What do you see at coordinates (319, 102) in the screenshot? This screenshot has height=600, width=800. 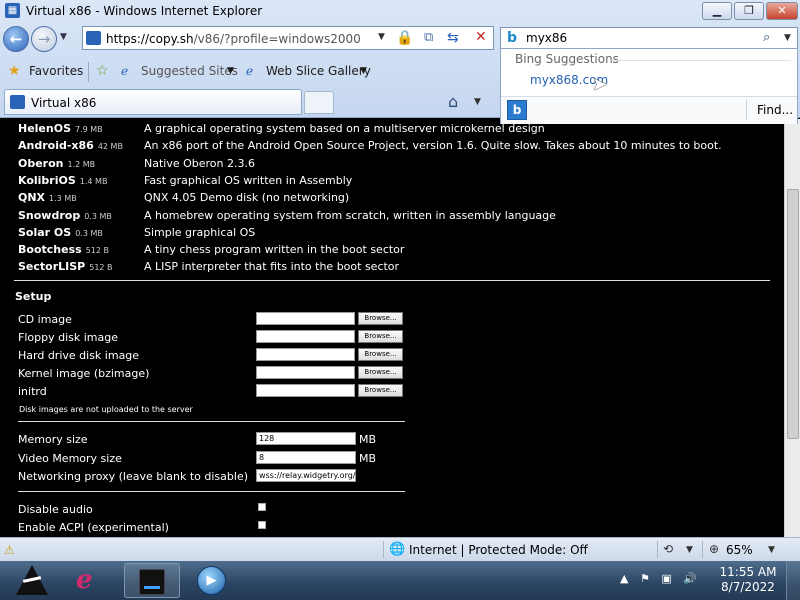 I see `new-tab-button` at bounding box center [319, 102].